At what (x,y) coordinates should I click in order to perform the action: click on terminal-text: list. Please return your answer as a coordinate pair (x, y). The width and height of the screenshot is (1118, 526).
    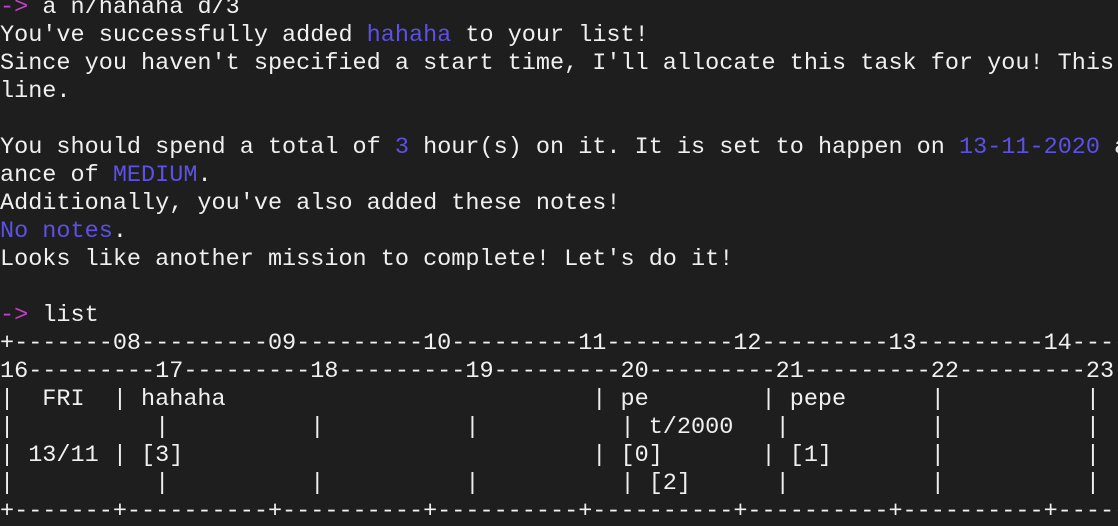
    Looking at the image, I should click on (63, 315).